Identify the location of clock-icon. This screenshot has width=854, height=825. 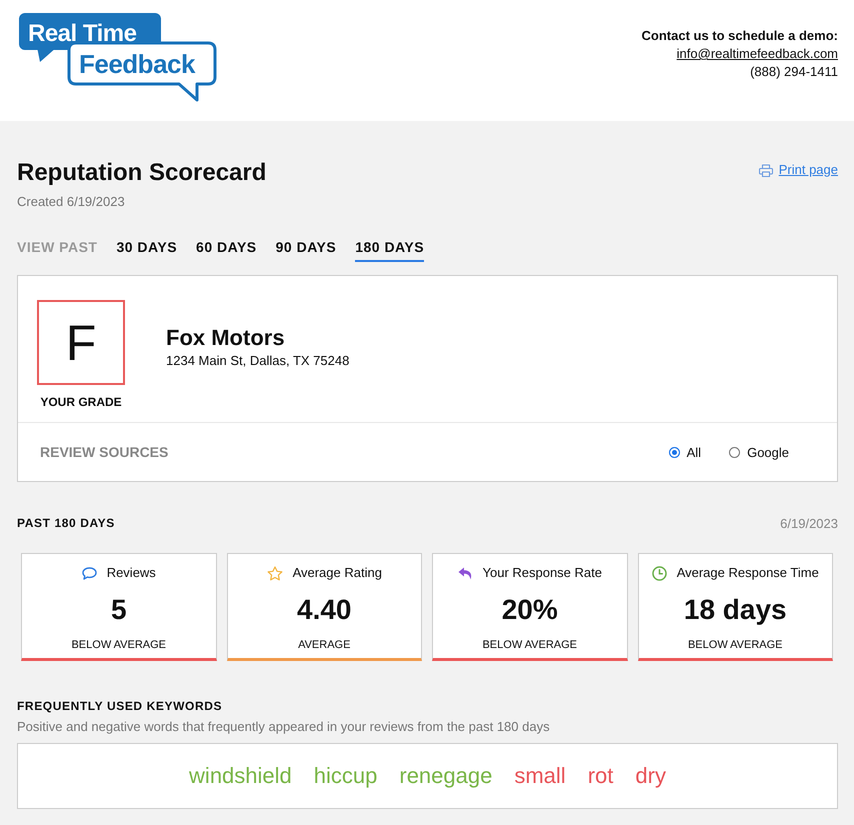
(659, 573).